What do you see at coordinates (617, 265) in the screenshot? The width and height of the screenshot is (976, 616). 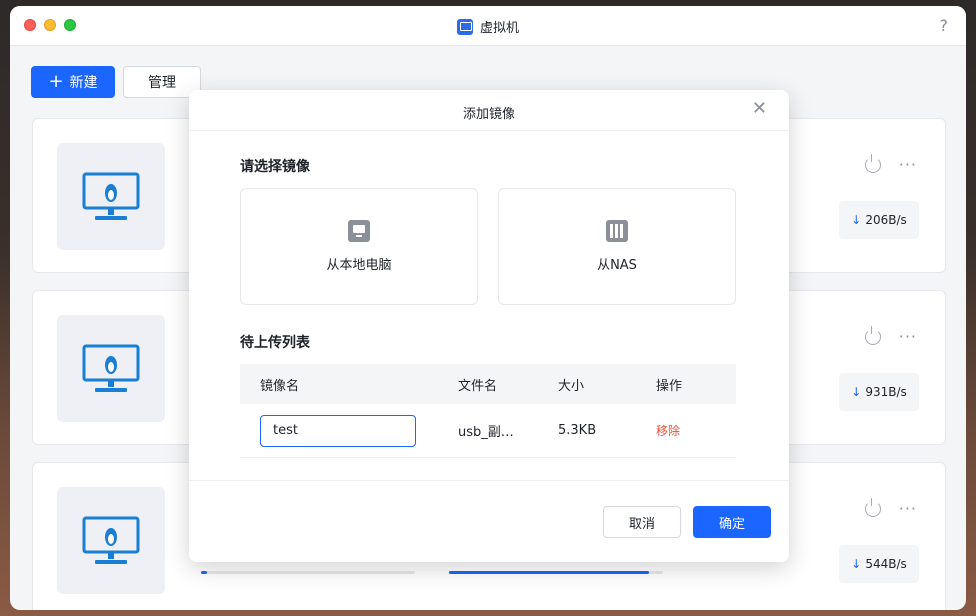 I see `source-label: 从NAS` at bounding box center [617, 265].